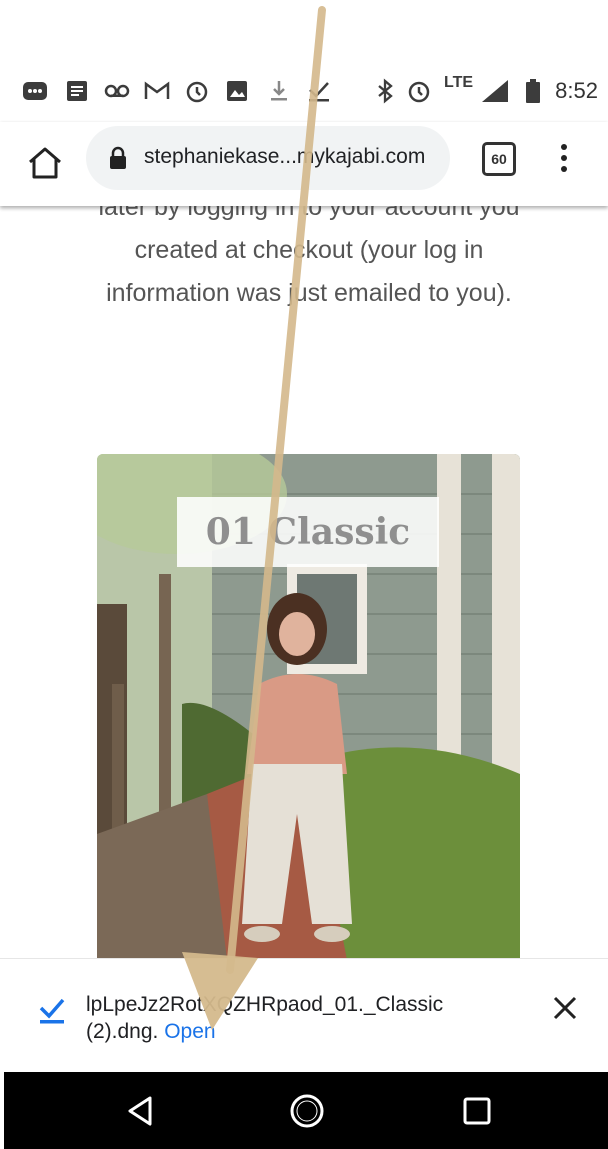  Describe the element at coordinates (308, 532) in the screenshot. I see `image-title: 01 Classic` at that location.